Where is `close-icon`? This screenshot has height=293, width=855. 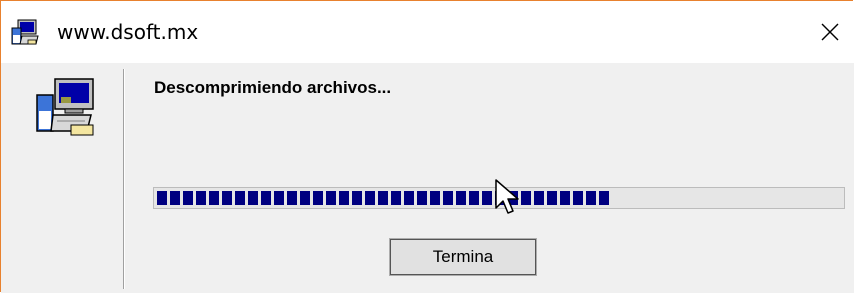
close-icon is located at coordinates (830, 32).